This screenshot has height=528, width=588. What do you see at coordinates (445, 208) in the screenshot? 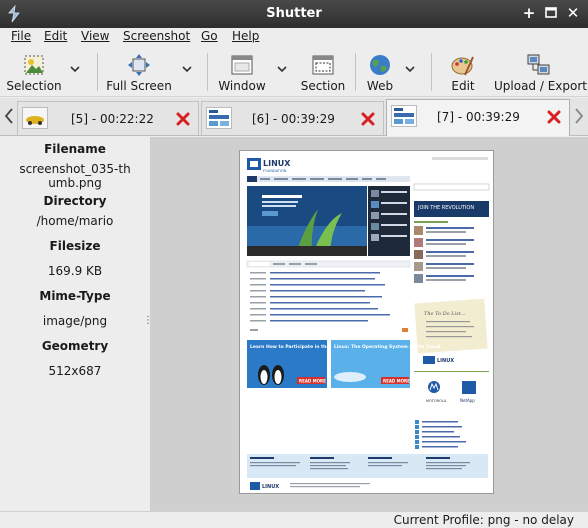
I see `join-text: JOIN THE REVOLUTION` at bounding box center [445, 208].